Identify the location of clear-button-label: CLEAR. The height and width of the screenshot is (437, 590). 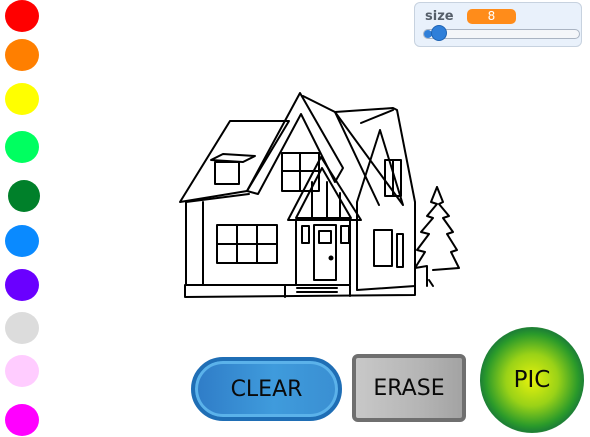
(266, 389).